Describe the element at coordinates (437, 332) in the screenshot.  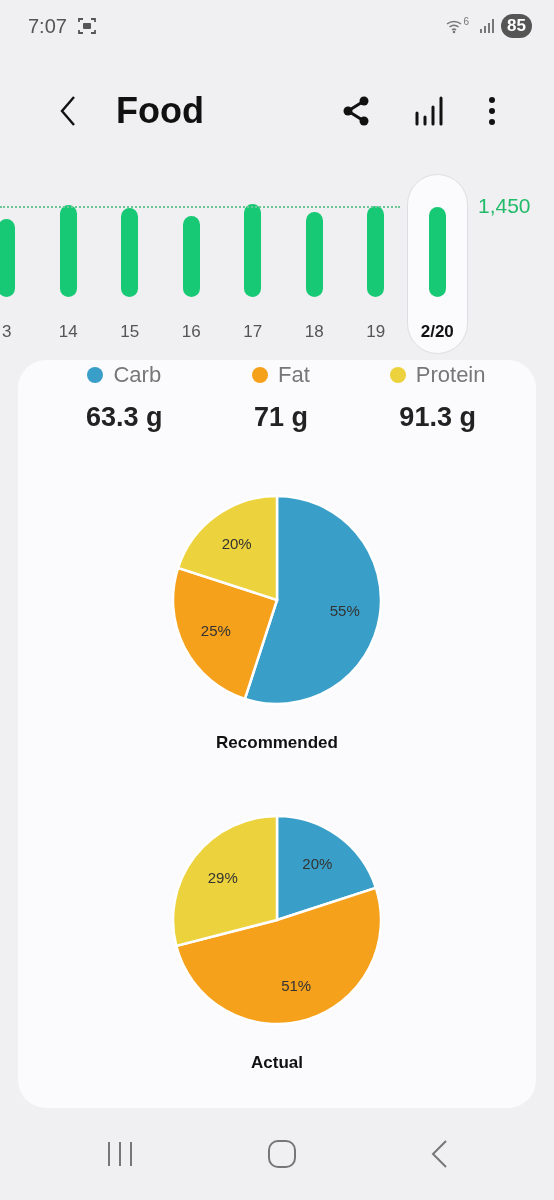
I see `day-label: 2/20` at that location.